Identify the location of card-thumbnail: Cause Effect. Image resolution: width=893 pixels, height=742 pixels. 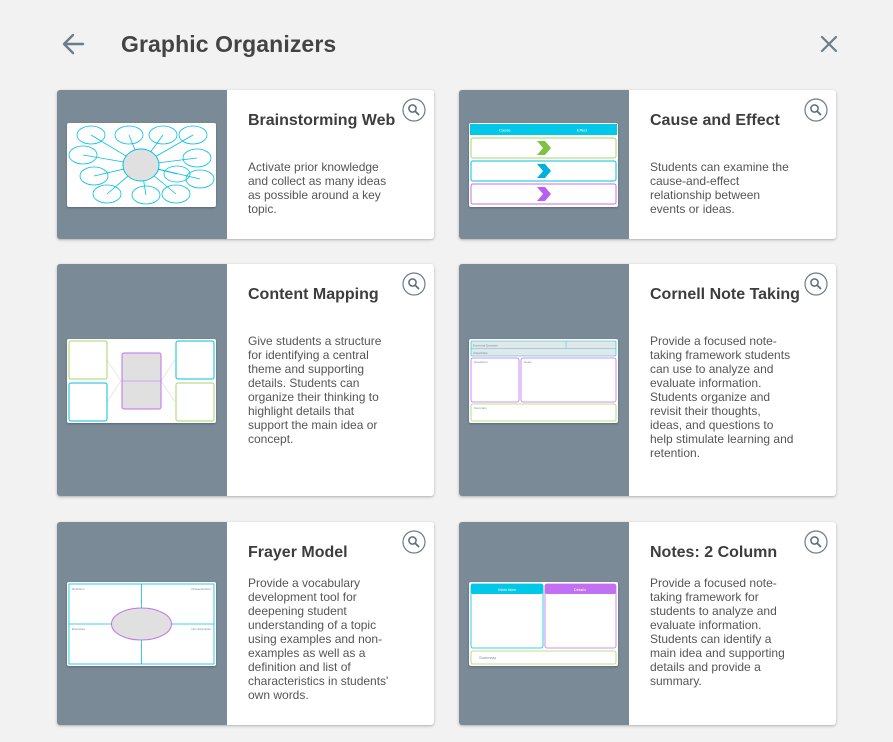
(544, 164).